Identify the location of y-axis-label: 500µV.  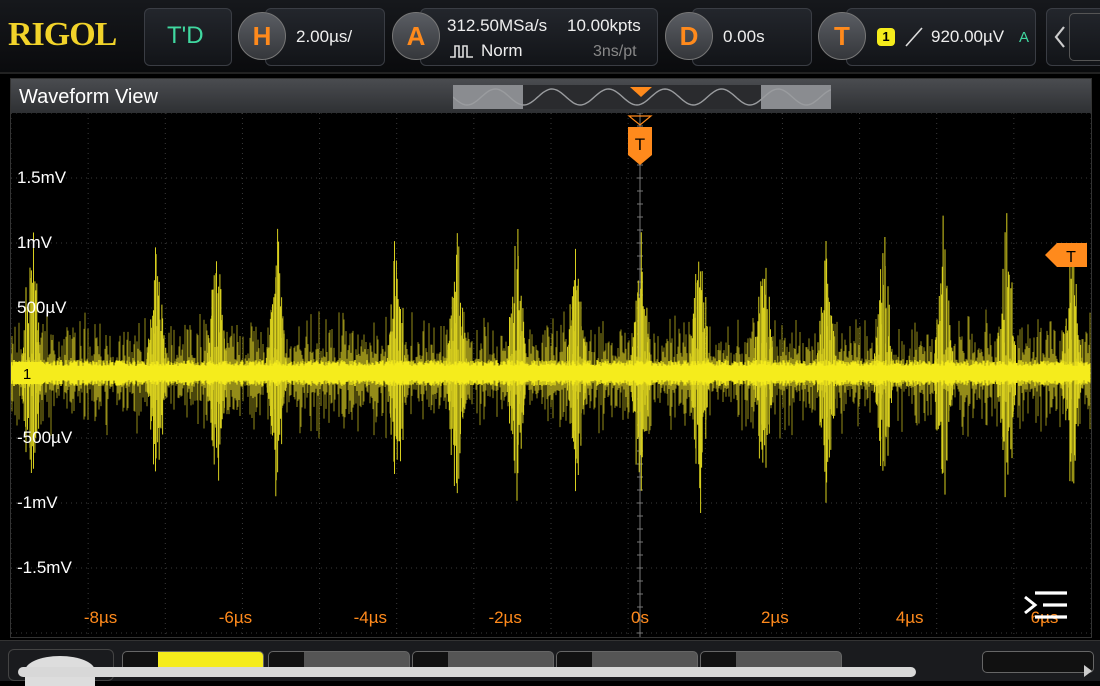
(42, 307).